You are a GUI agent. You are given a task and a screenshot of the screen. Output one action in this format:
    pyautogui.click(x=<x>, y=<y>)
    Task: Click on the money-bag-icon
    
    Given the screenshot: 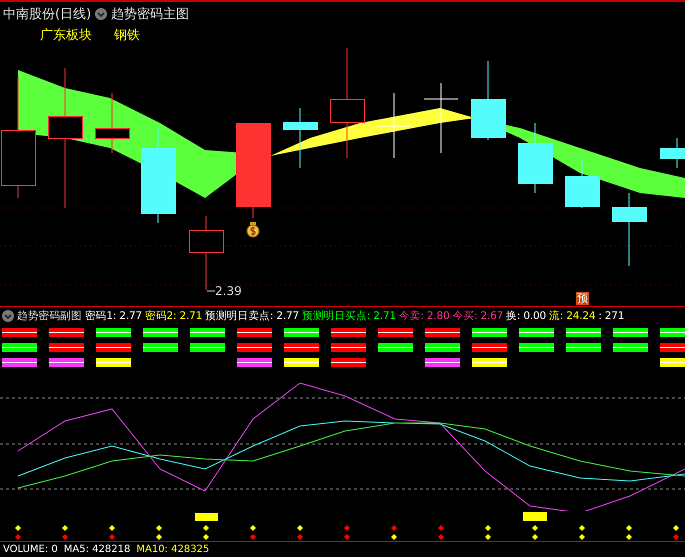 What is the action you would take?
    pyautogui.click(x=253, y=230)
    